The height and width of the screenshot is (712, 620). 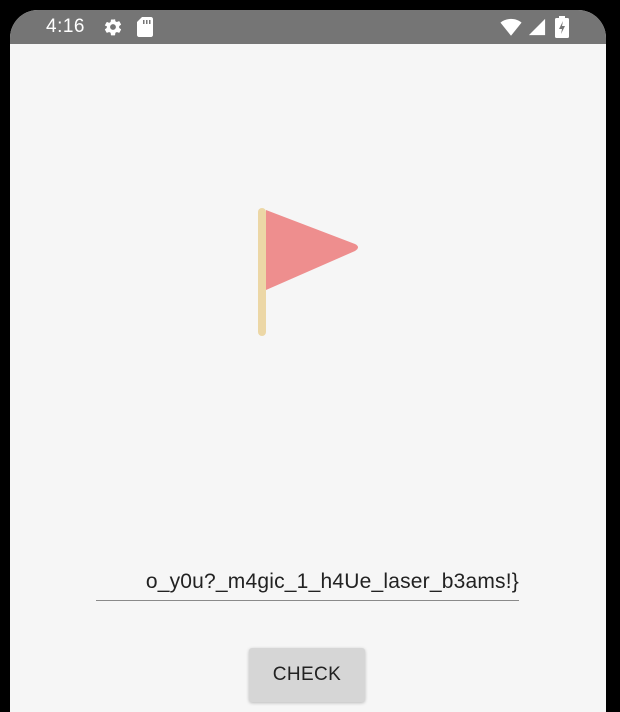 What do you see at coordinates (113, 27) in the screenshot?
I see `gear-icon` at bounding box center [113, 27].